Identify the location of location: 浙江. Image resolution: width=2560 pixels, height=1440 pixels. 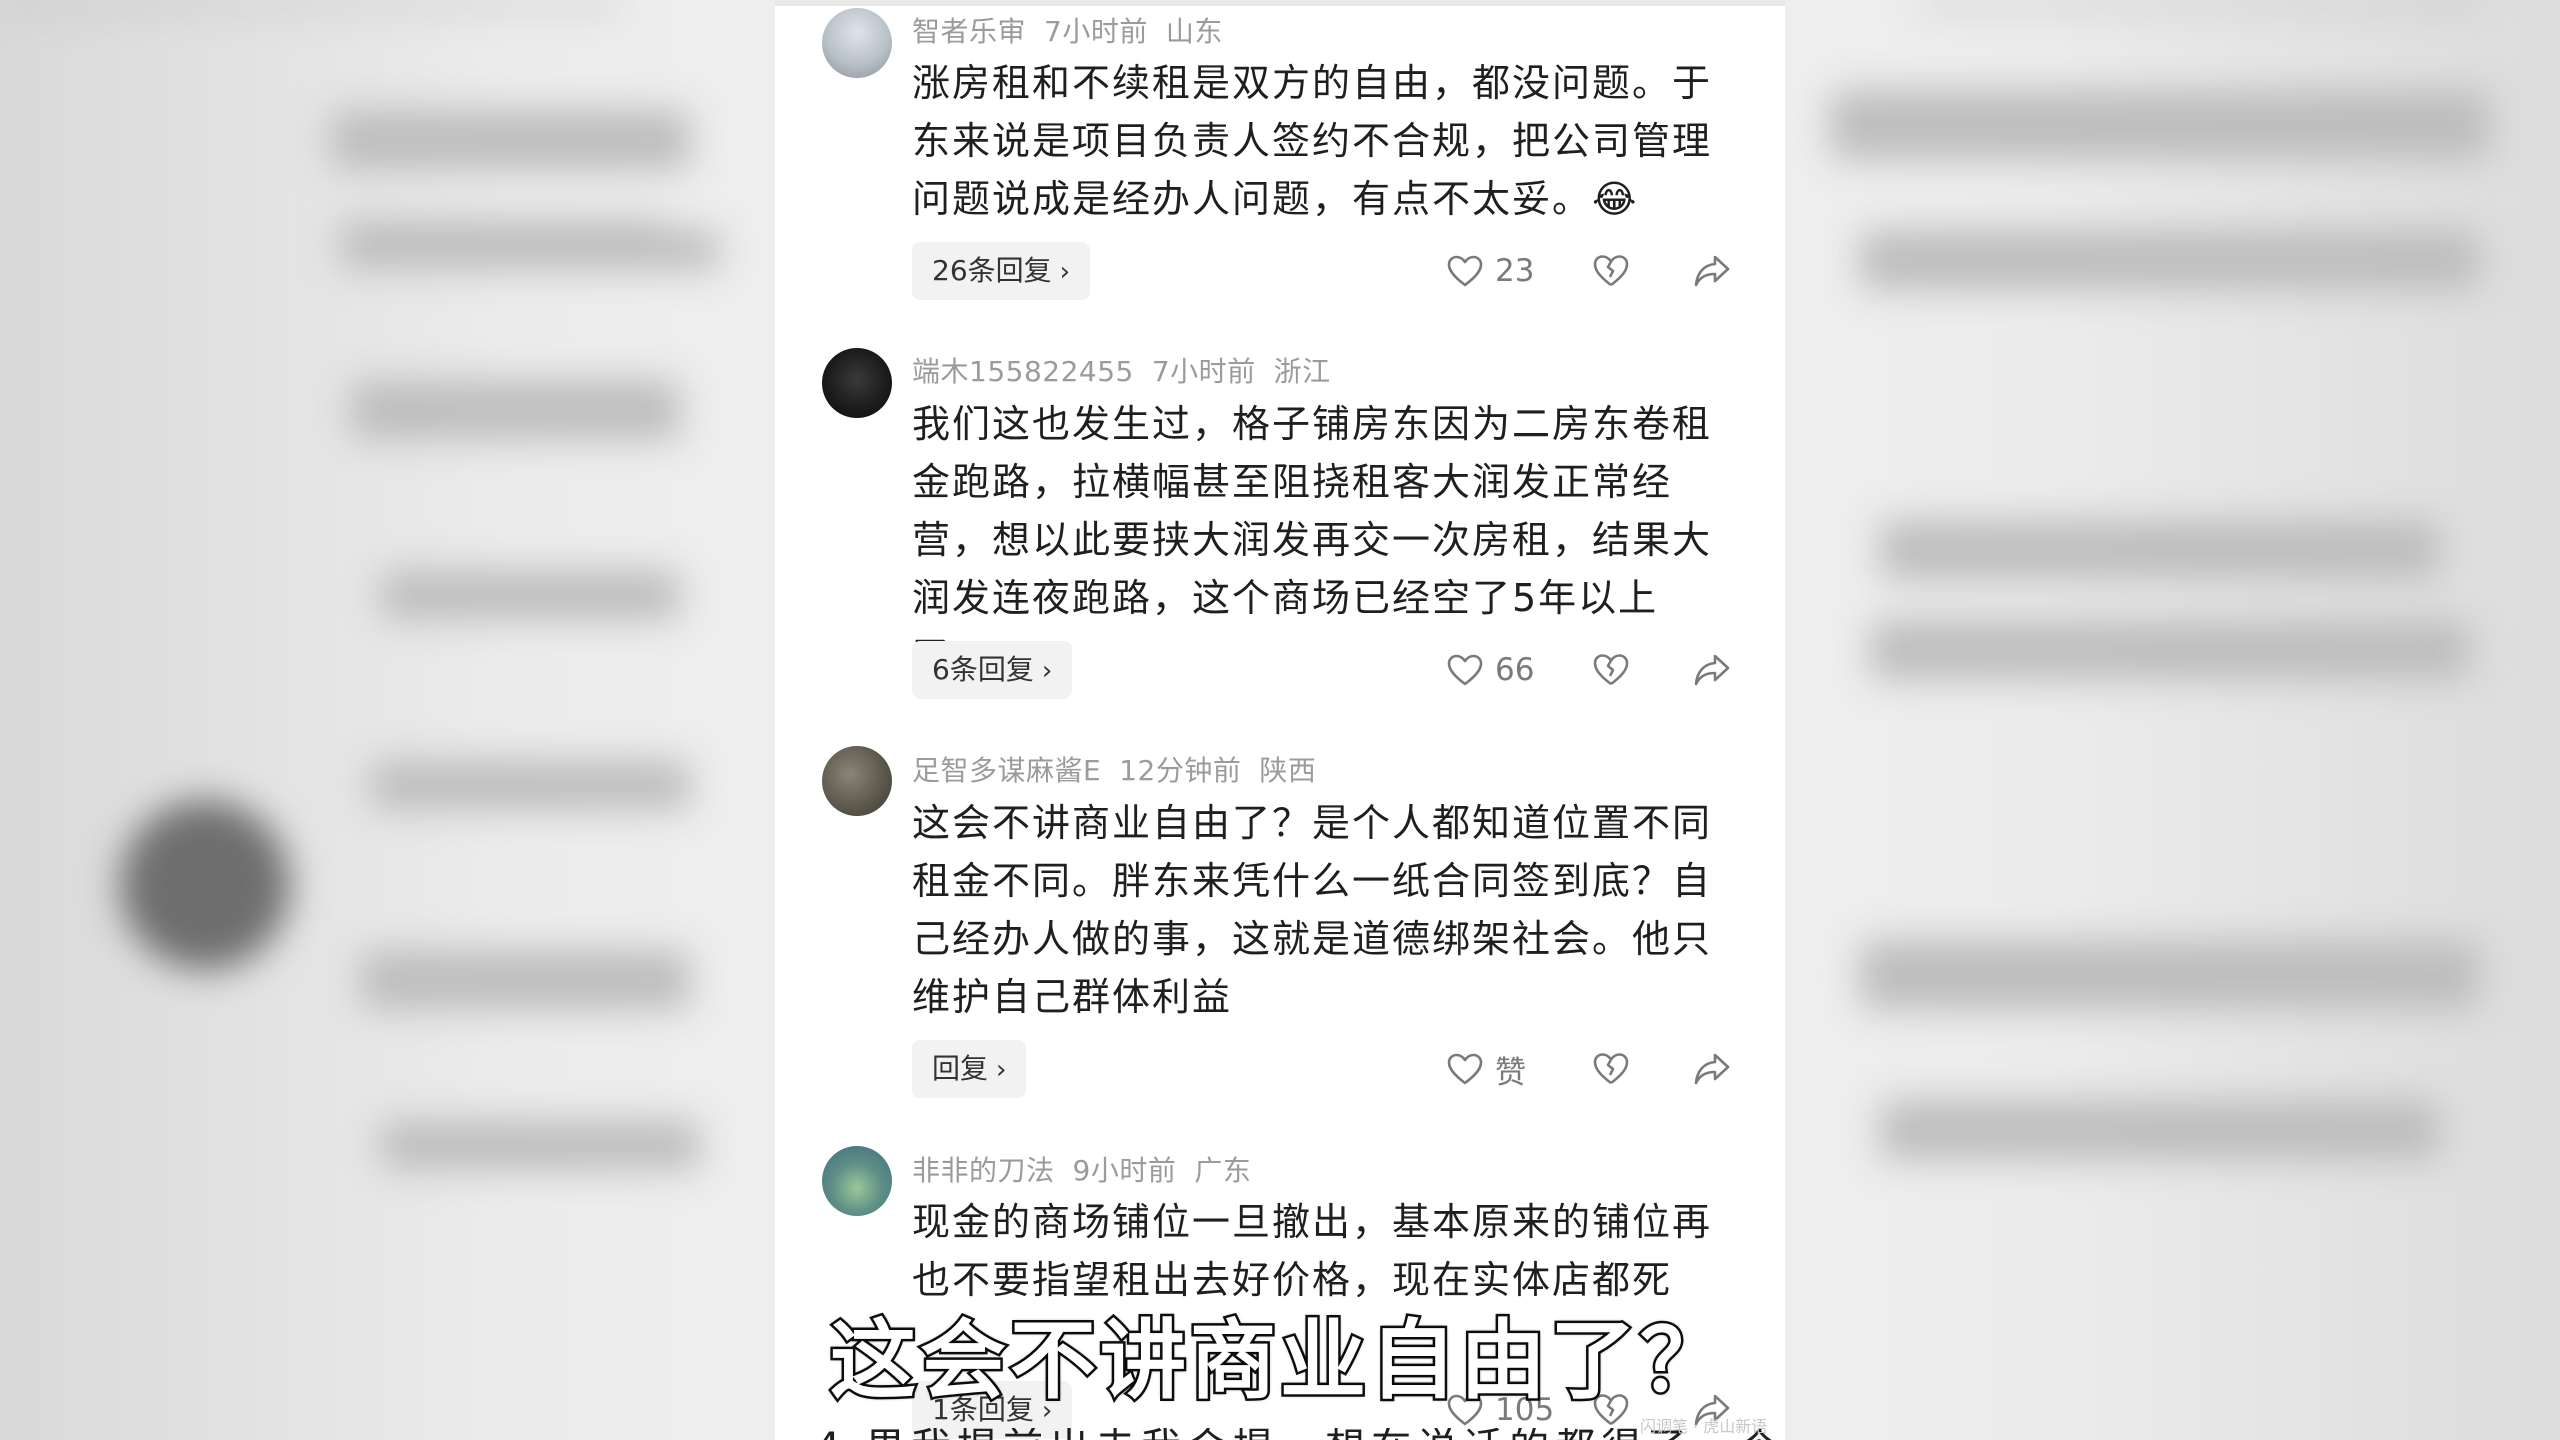
(1302, 371).